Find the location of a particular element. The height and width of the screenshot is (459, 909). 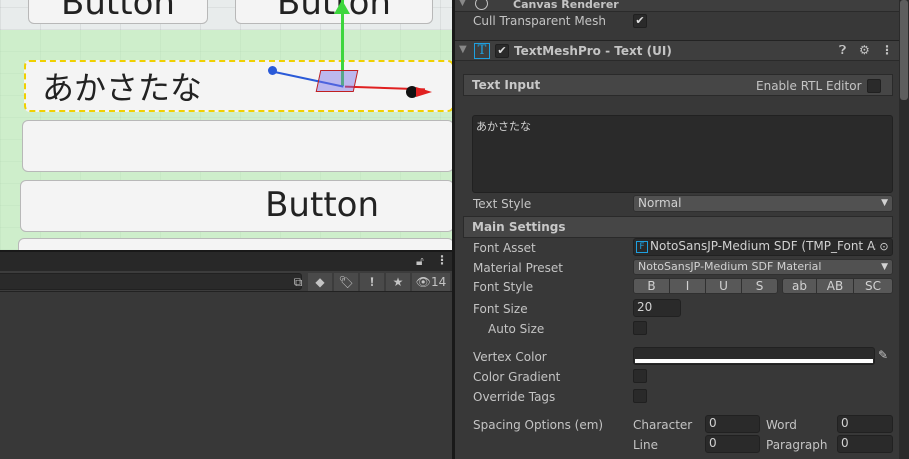

gizmo-z-handle-icon is located at coordinates (272, 70).